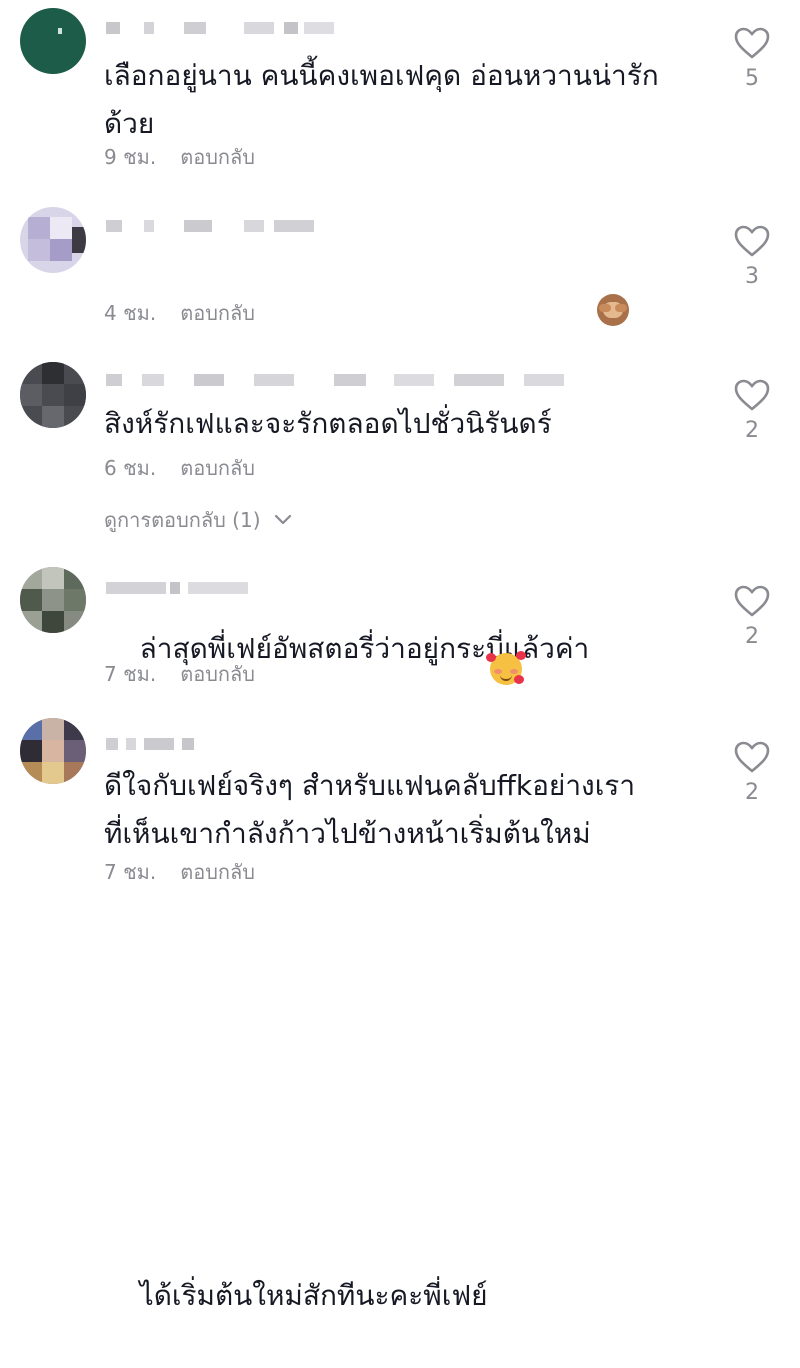 The height and width of the screenshot is (1368, 800). I want to click on chevron-down-icon, so click(282, 519).